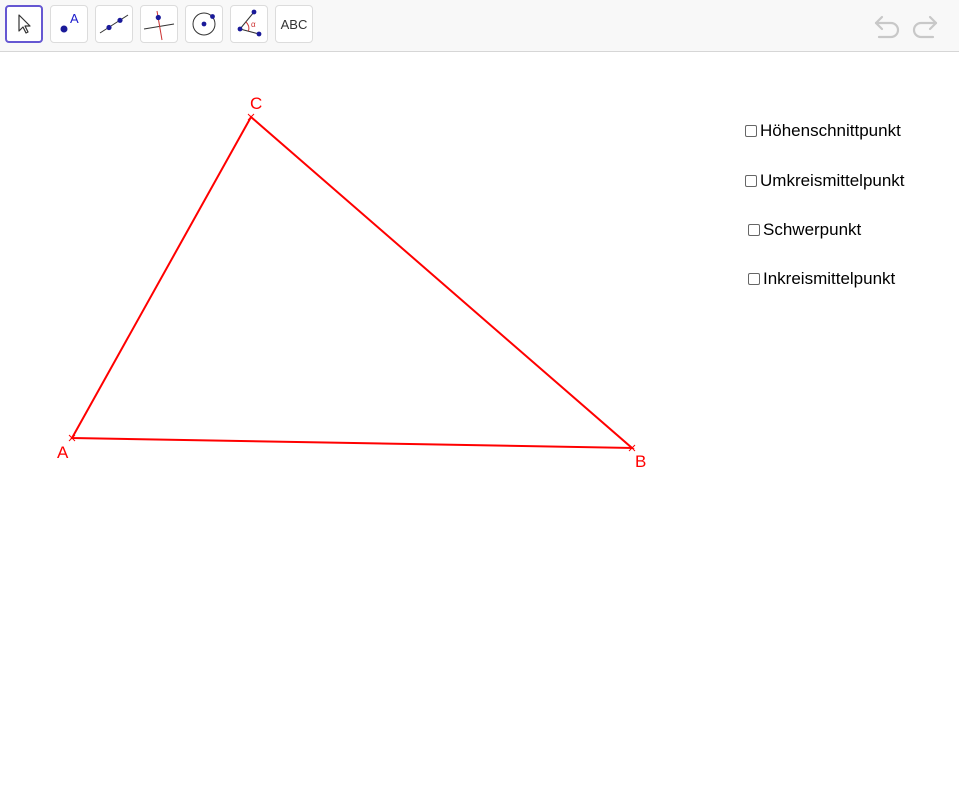 This screenshot has height=800, width=959. Describe the element at coordinates (253, 24) in the screenshot. I see `angle-icon-label: α` at that location.